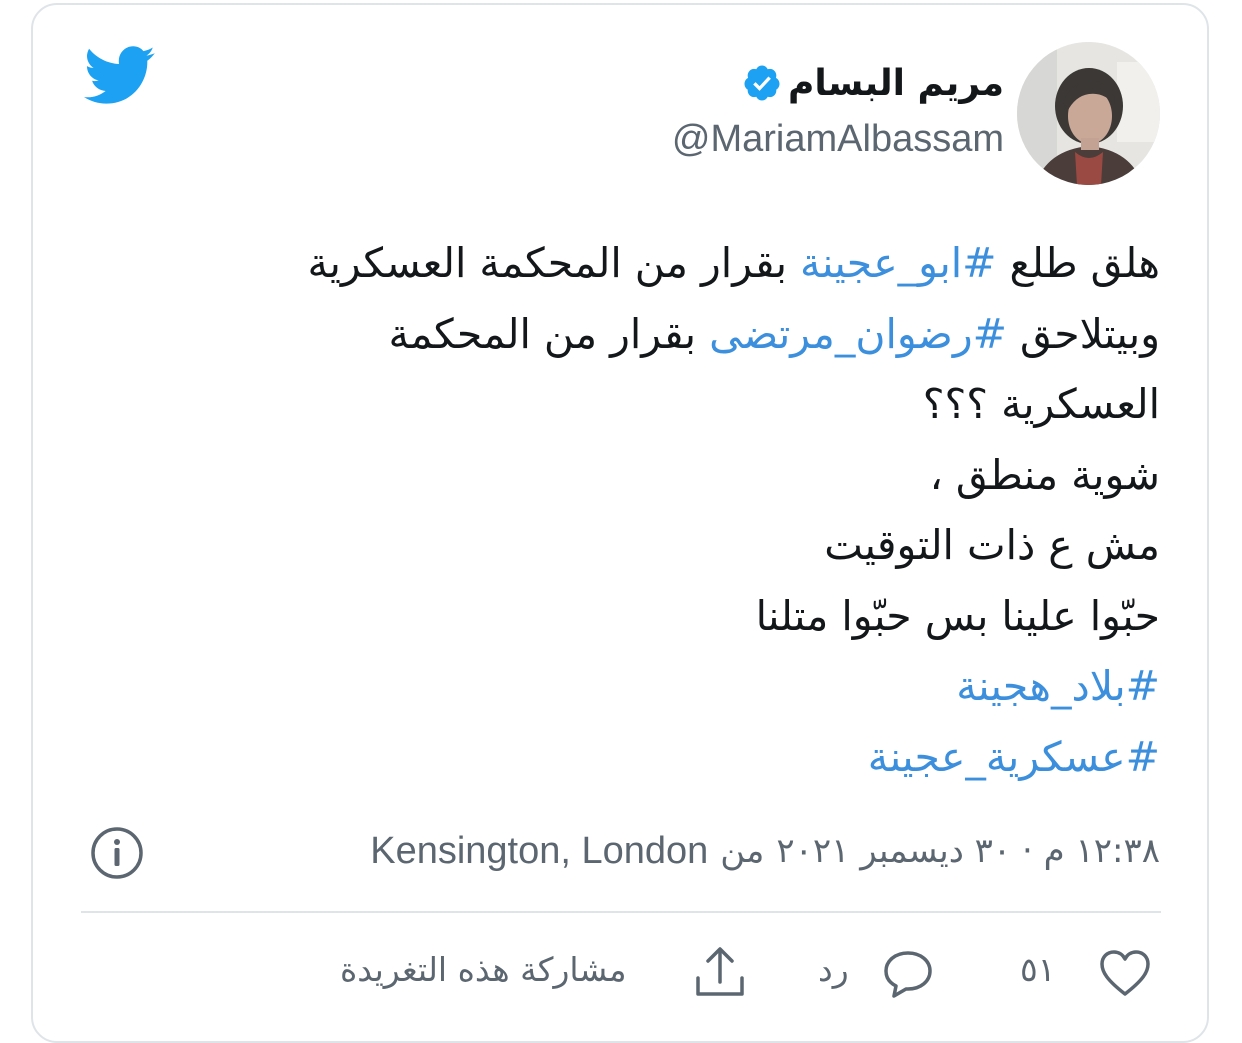 This screenshot has height=1043, width=1242. What do you see at coordinates (720, 972) in the screenshot?
I see `share-upload-icon` at bounding box center [720, 972].